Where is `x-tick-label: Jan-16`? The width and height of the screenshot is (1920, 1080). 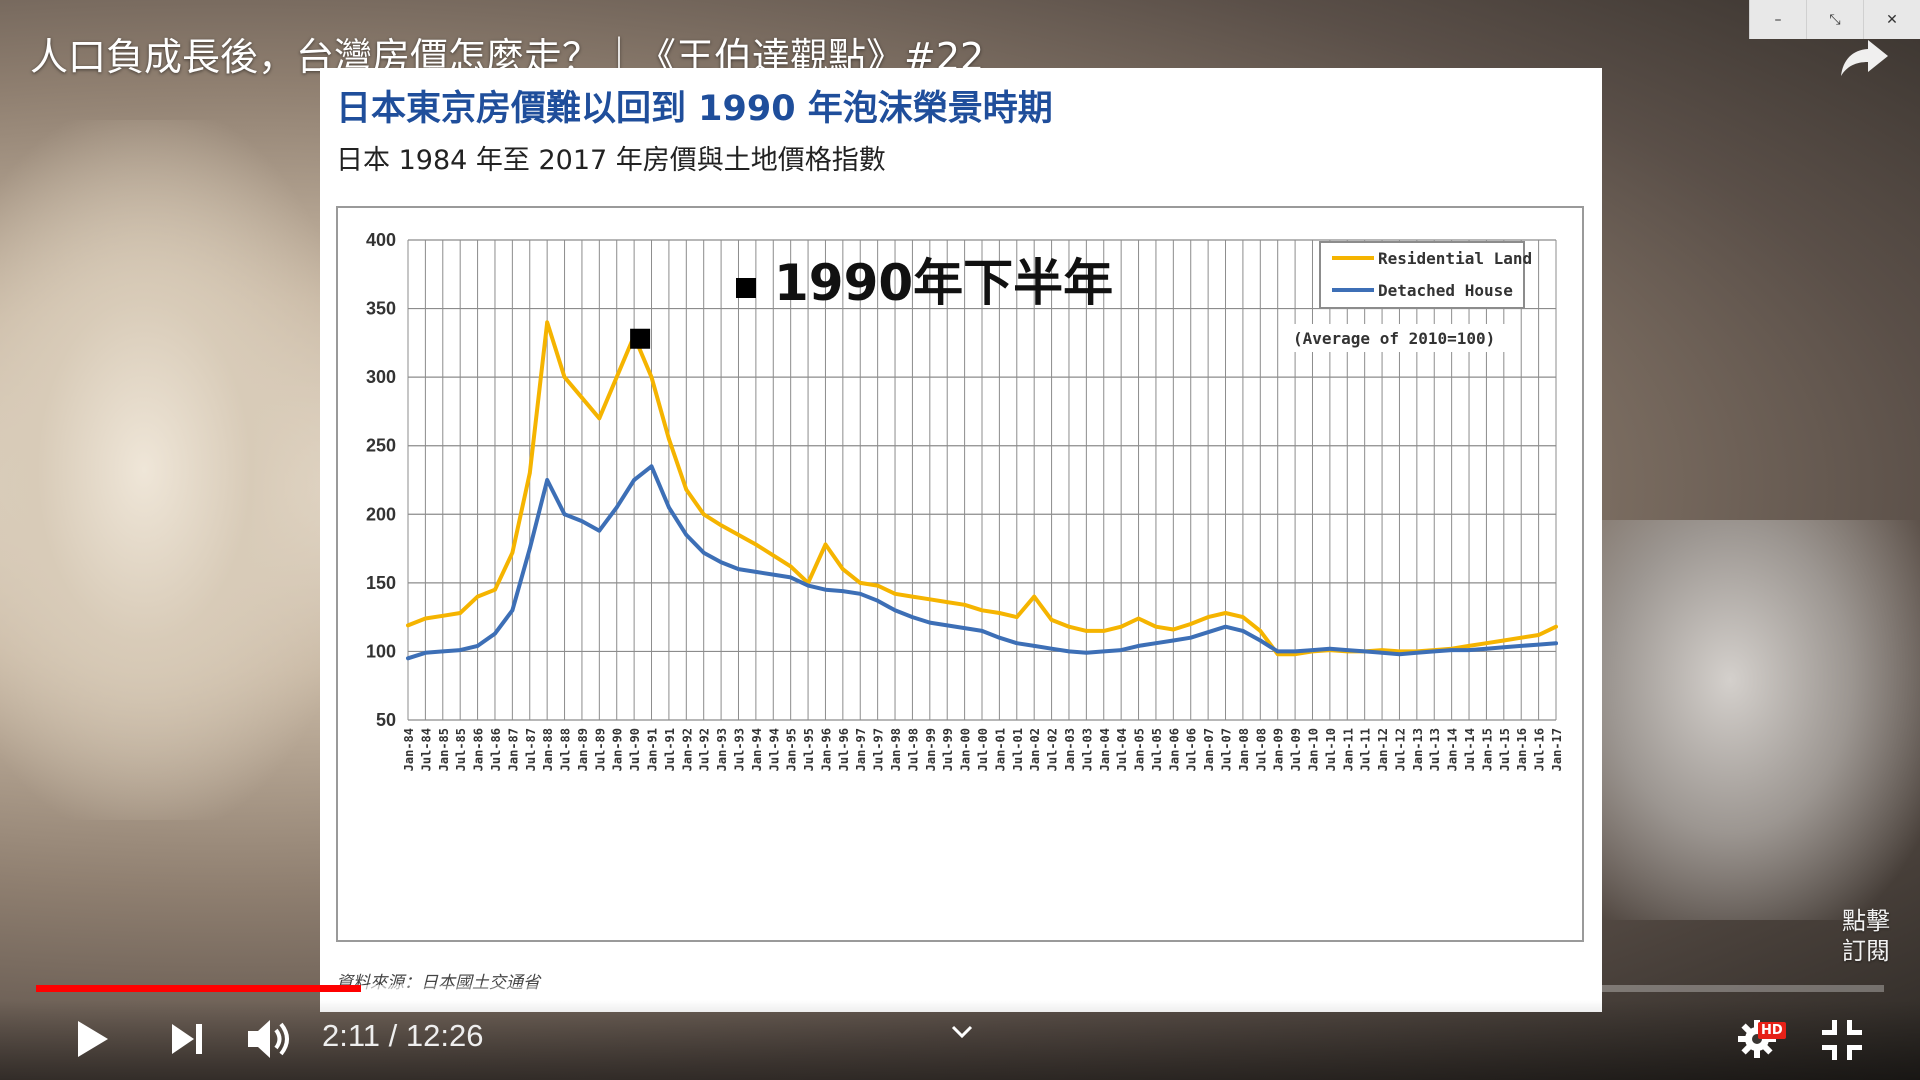 x-tick-label: Jan-16 is located at coordinates (1522, 749).